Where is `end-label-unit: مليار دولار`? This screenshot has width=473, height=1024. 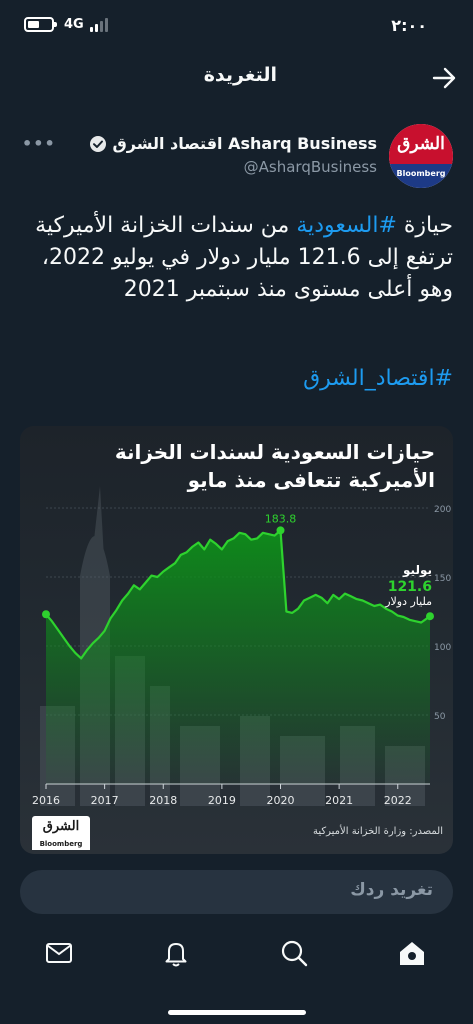
end-label-unit: مليار دولار is located at coordinates (408, 601).